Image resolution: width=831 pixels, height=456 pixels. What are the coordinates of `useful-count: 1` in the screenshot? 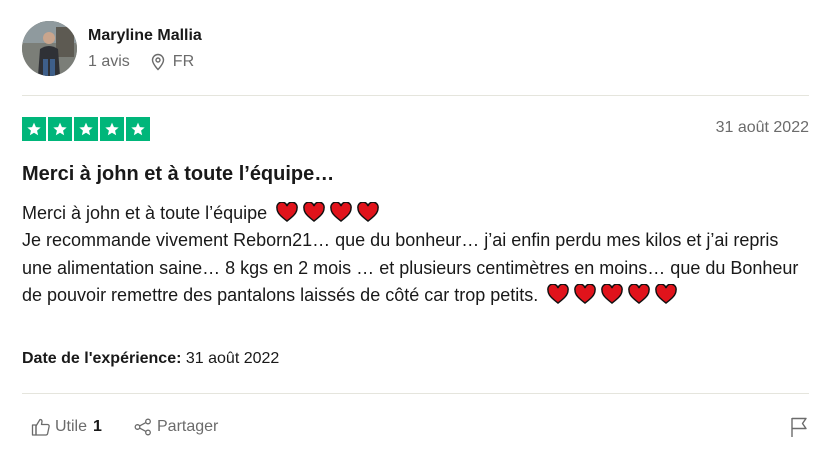 It's located at (97, 426).